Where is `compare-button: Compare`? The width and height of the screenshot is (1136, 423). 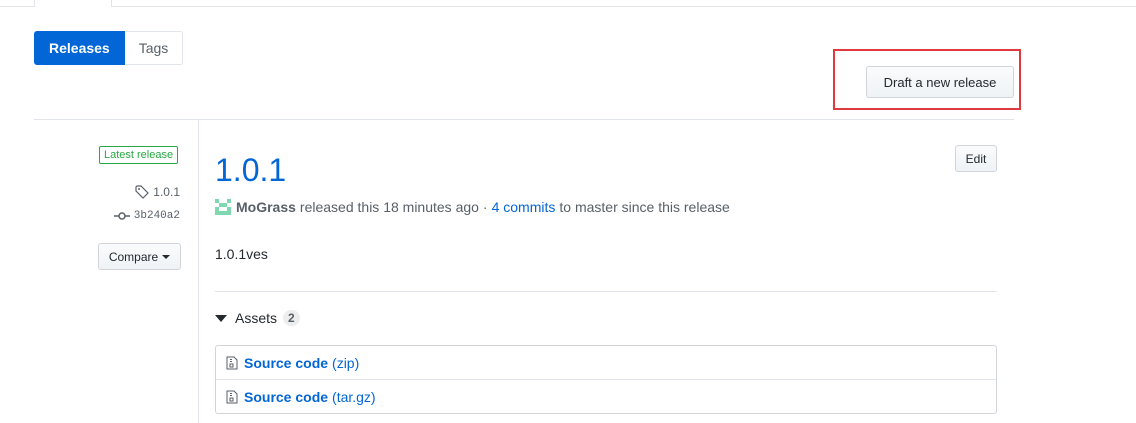
compare-button: Compare is located at coordinates (139, 256).